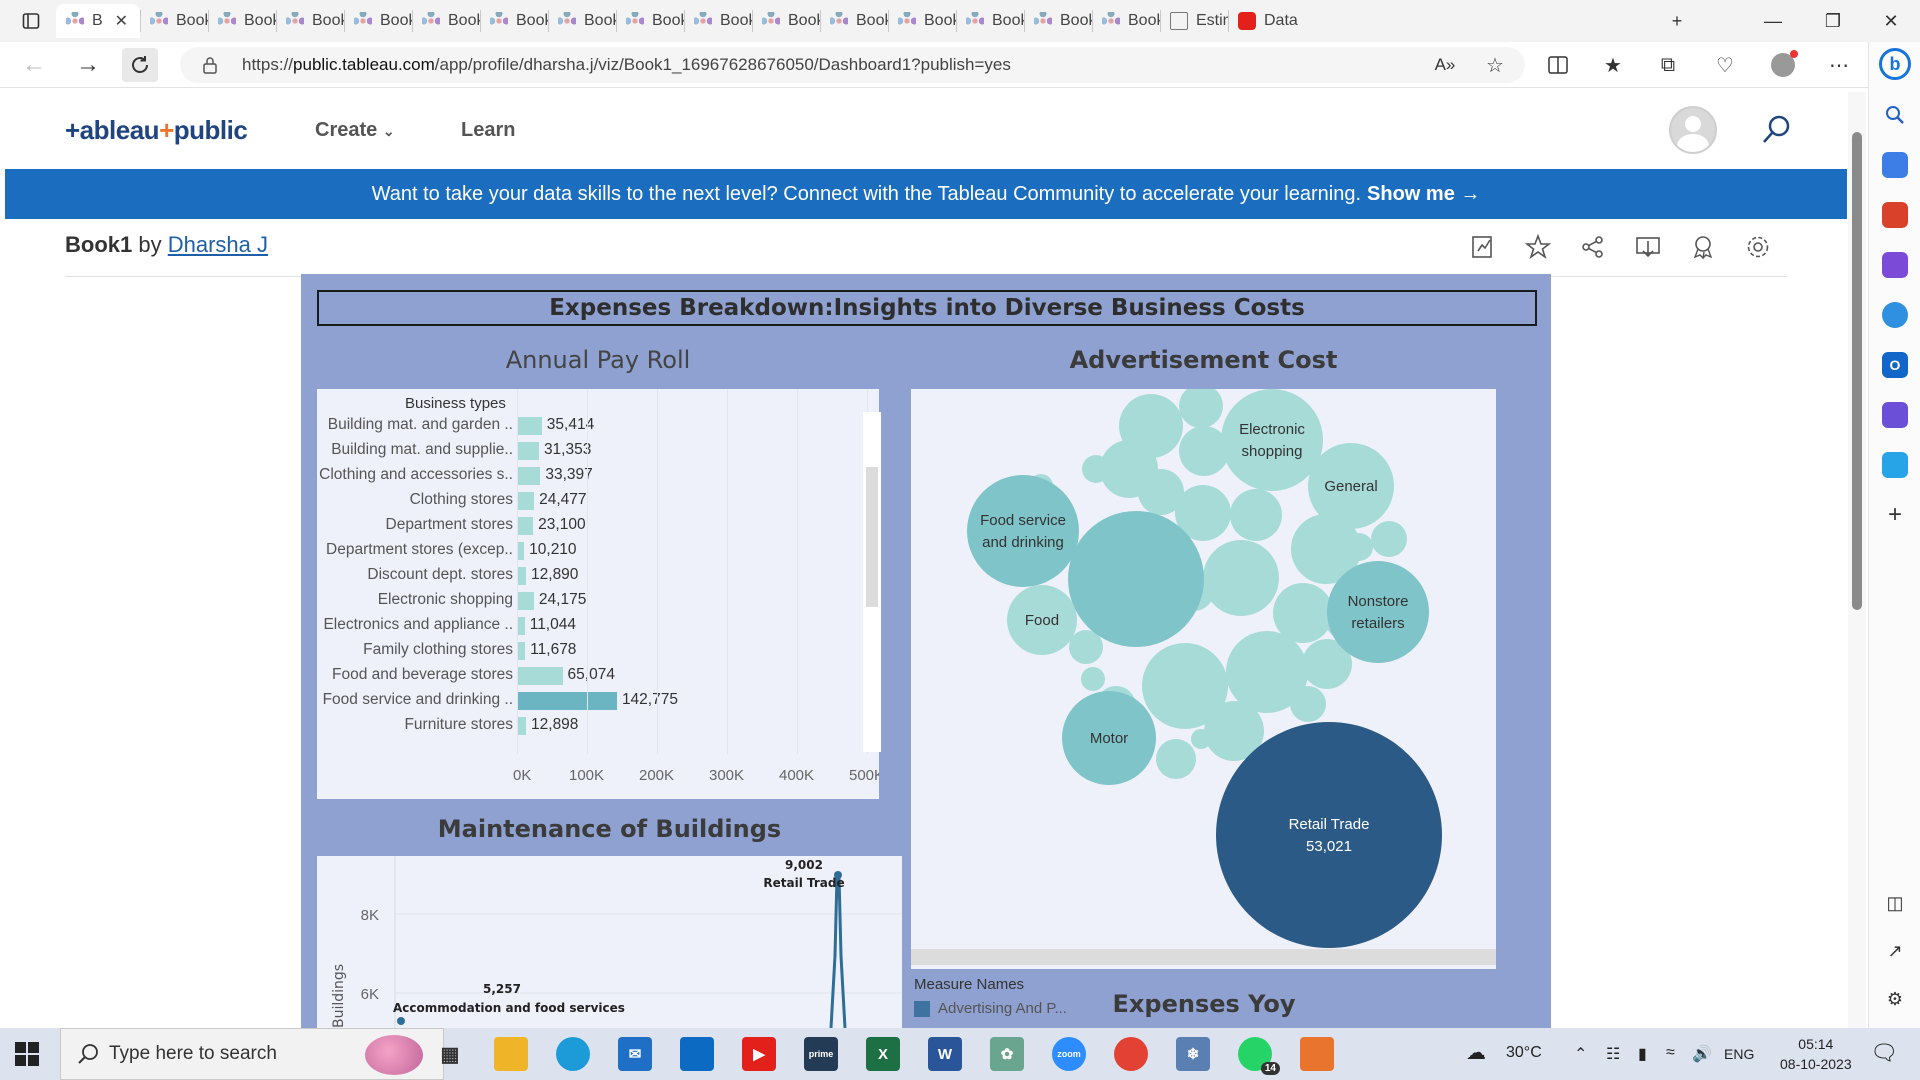 The height and width of the screenshot is (1080, 1920). Describe the element at coordinates (1259, 1056) in the screenshot. I see `whatsapp-icon: 14` at that location.